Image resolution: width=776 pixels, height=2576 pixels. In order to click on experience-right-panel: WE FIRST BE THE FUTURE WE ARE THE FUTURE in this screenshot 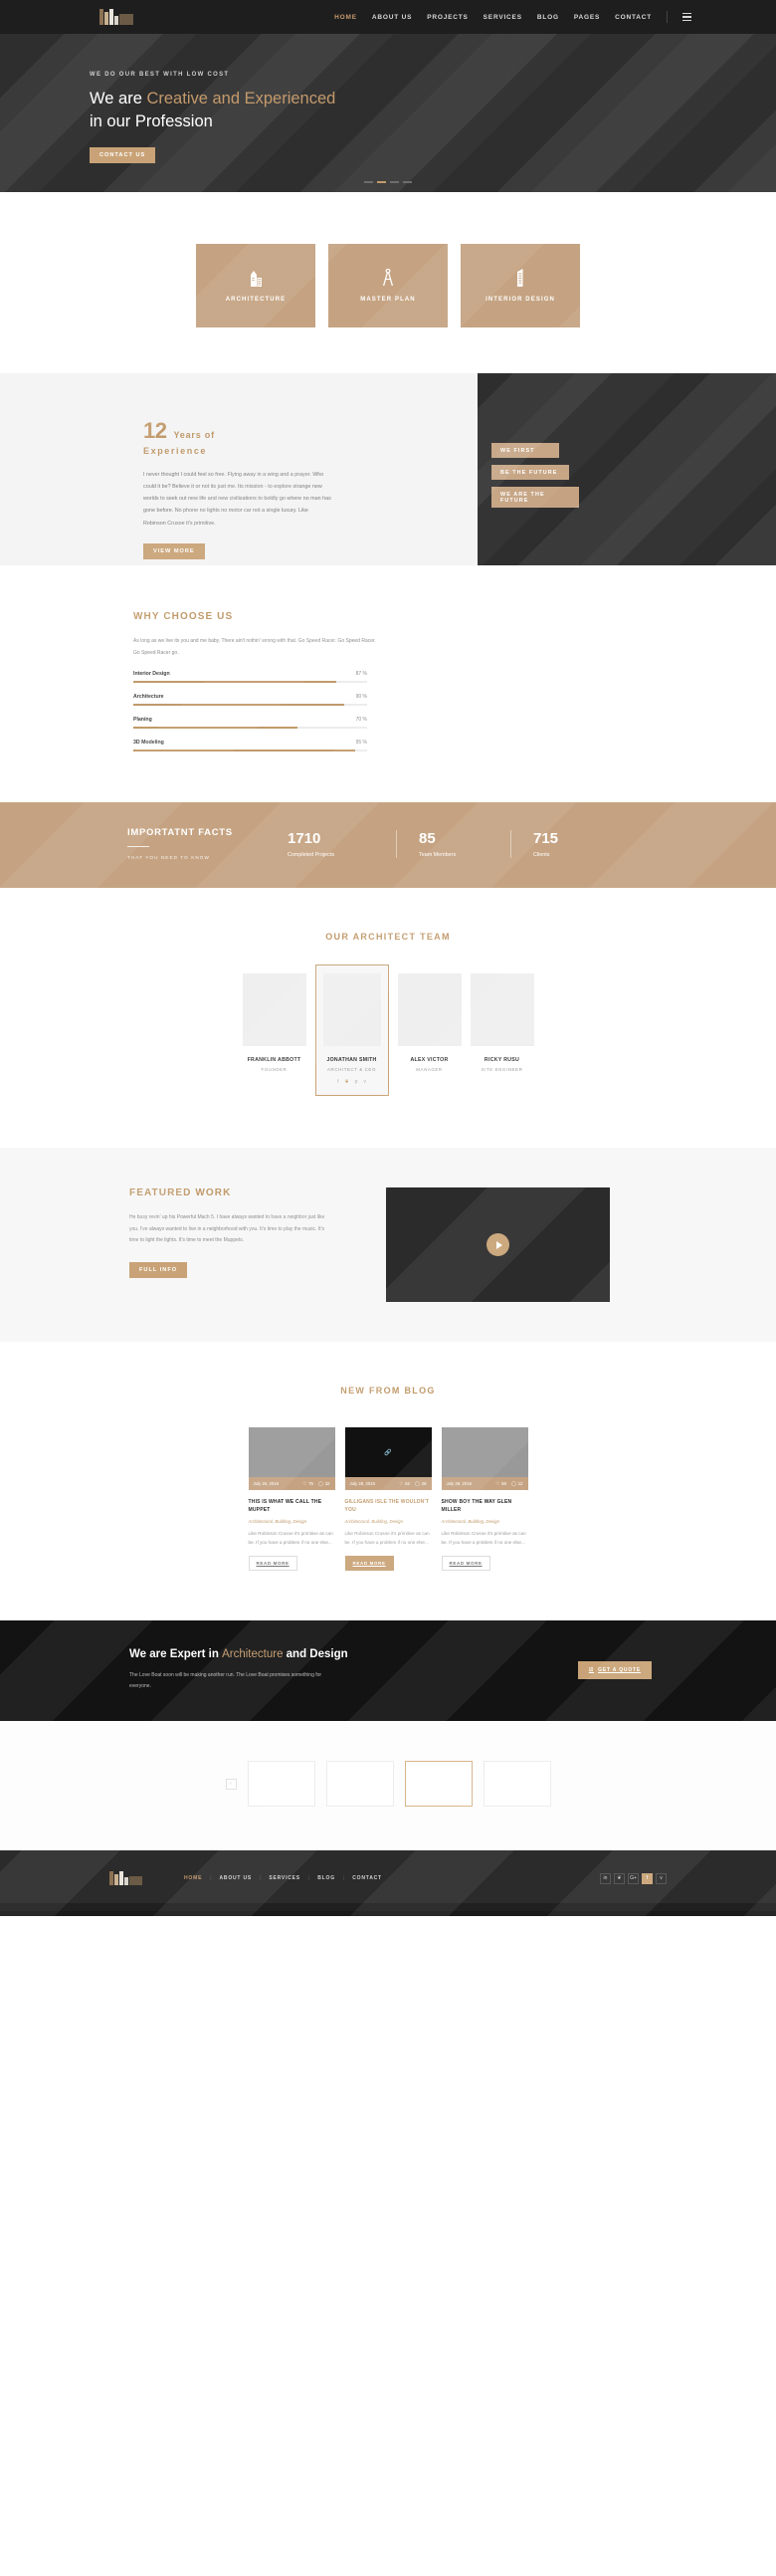, I will do `click(627, 469)`.